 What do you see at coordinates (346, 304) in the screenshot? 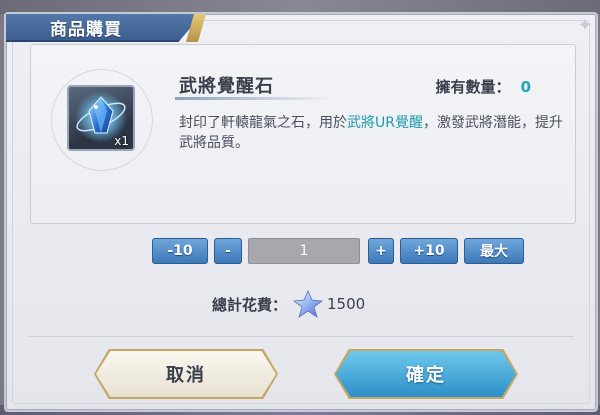
I see `total-cost-amount: 1500` at bounding box center [346, 304].